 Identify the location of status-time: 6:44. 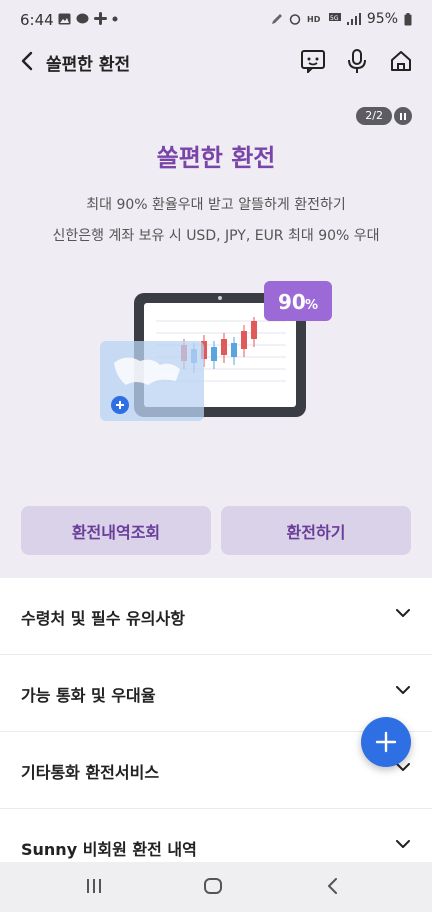
(37, 20).